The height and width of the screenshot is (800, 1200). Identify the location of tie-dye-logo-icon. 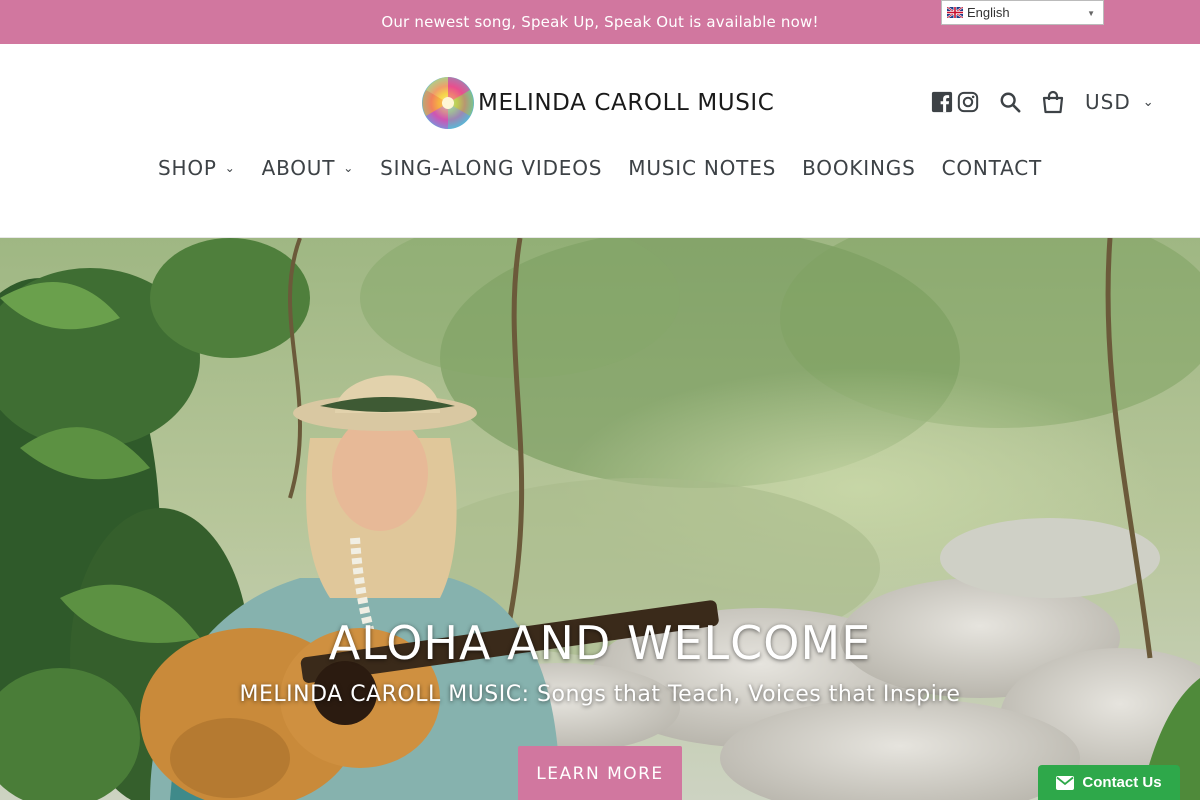
(448, 103).